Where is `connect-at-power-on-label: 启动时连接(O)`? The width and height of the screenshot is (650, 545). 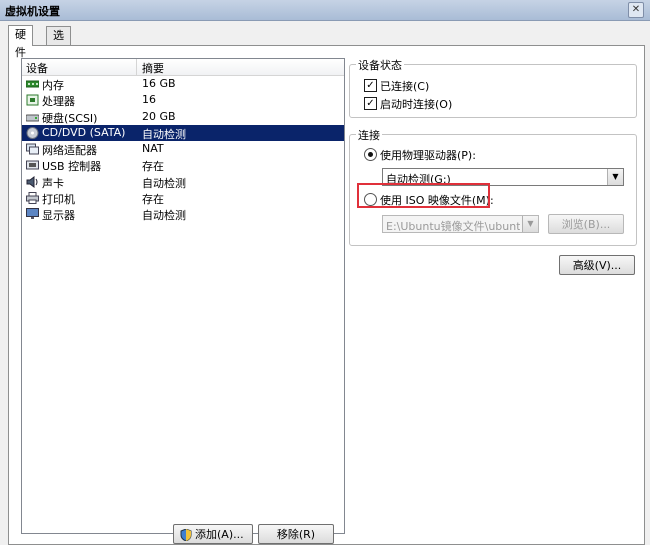 connect-at-power-on-label: 启动时连接(O) is located at coordinates (416, 104).